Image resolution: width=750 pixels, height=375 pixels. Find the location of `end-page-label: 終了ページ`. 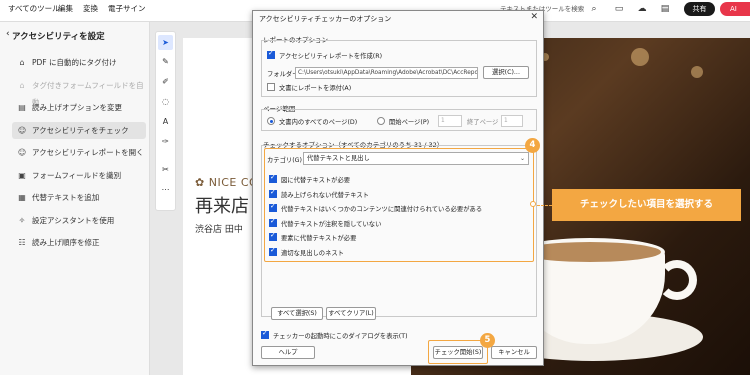

end-page-label: 終了ページ is located at coordinates (483, 122).